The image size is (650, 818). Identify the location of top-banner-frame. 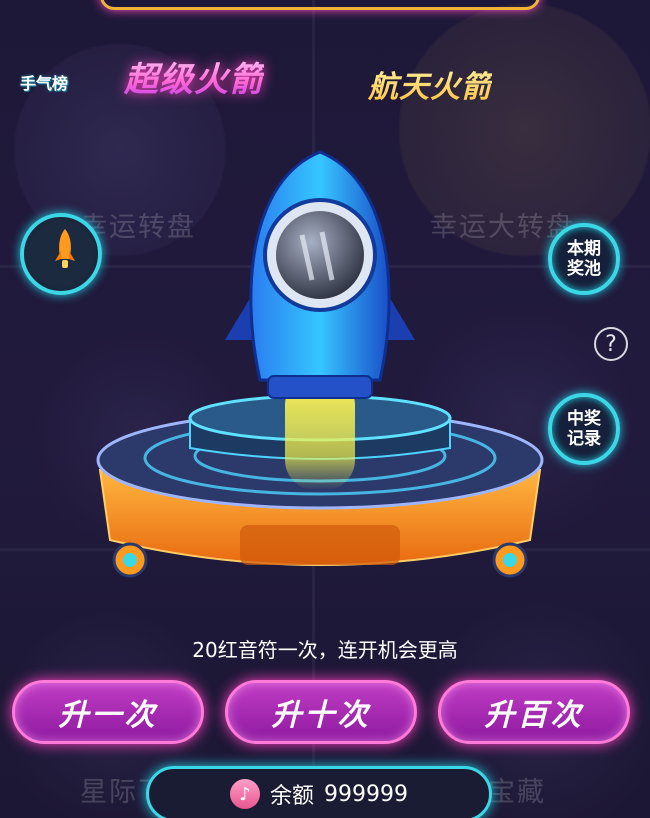
(320, 5).